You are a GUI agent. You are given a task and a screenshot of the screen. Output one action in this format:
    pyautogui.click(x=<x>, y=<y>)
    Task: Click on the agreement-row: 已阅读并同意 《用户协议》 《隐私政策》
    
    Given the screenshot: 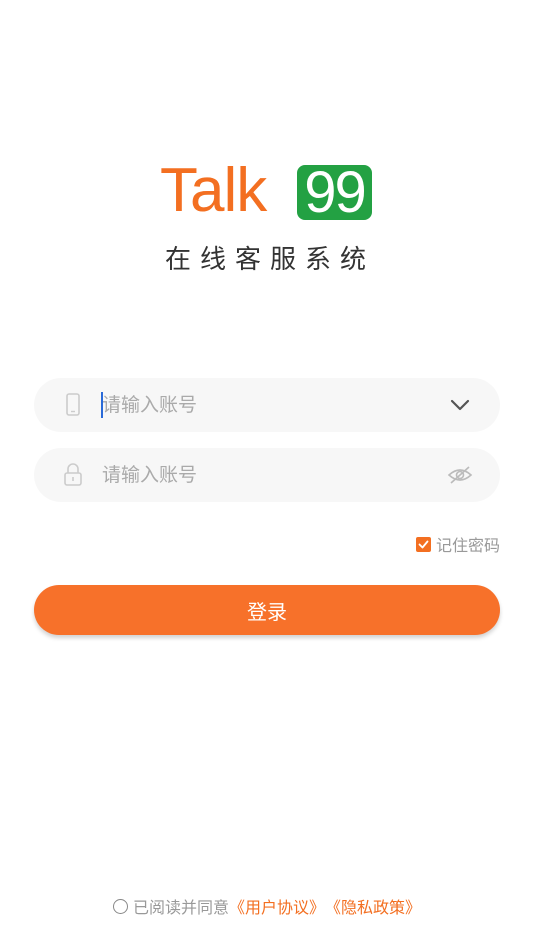 What is the action you would take?
    pyautogui.click(x=267, y=906)
    